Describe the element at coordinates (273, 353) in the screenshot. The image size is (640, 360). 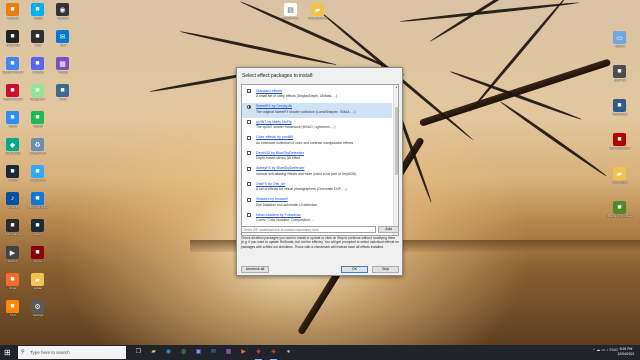
I see `reshade-icon: ◈` at that location.